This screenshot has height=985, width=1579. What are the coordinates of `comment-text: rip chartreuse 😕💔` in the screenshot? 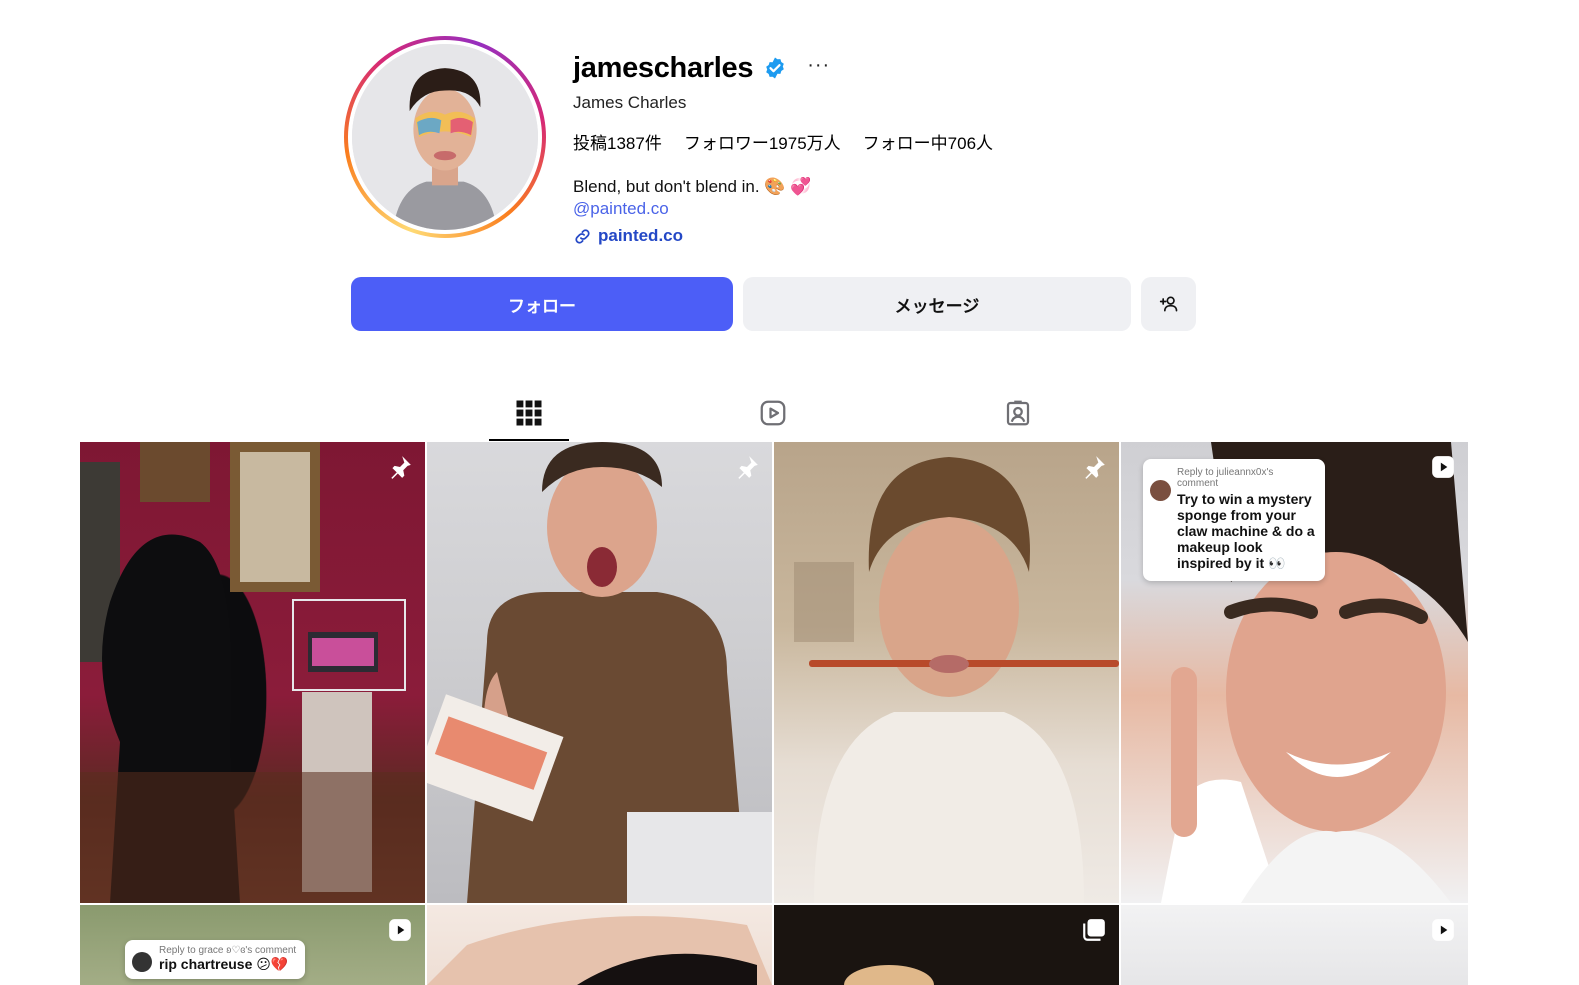 It's located at (224, 964).